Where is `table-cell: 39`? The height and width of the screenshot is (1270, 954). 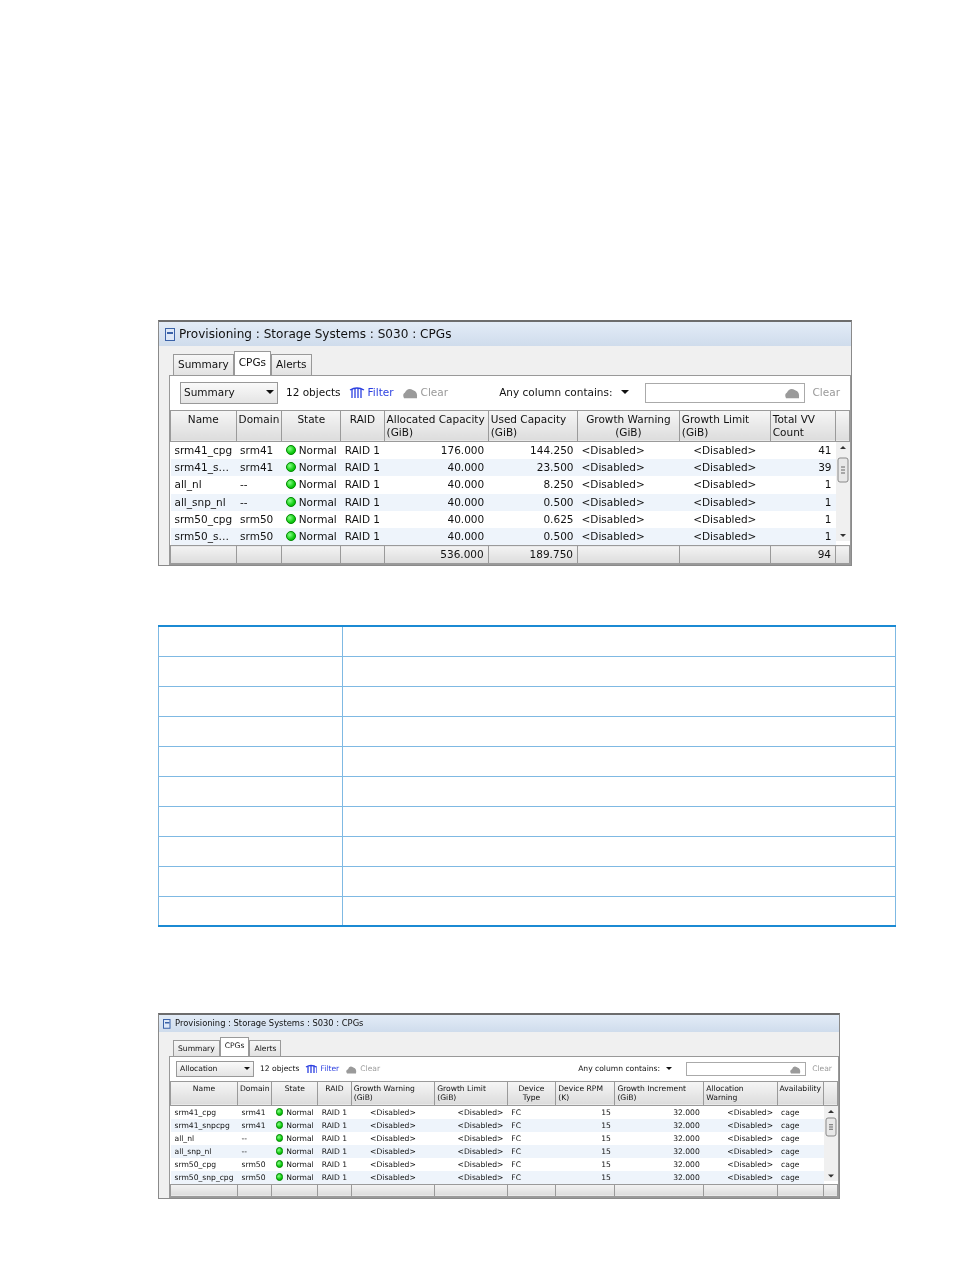 table-cell: 39 is located at coordinates (803, 468).